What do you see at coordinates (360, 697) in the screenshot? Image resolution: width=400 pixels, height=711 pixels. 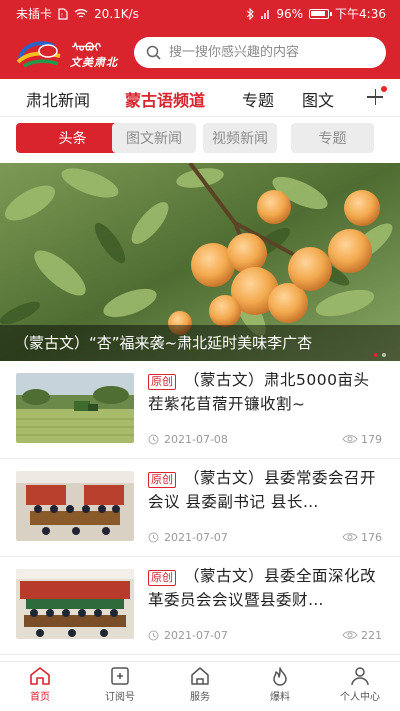 I see `tabbar-profile-label: 个人中心` at bounding box center [360, 697].